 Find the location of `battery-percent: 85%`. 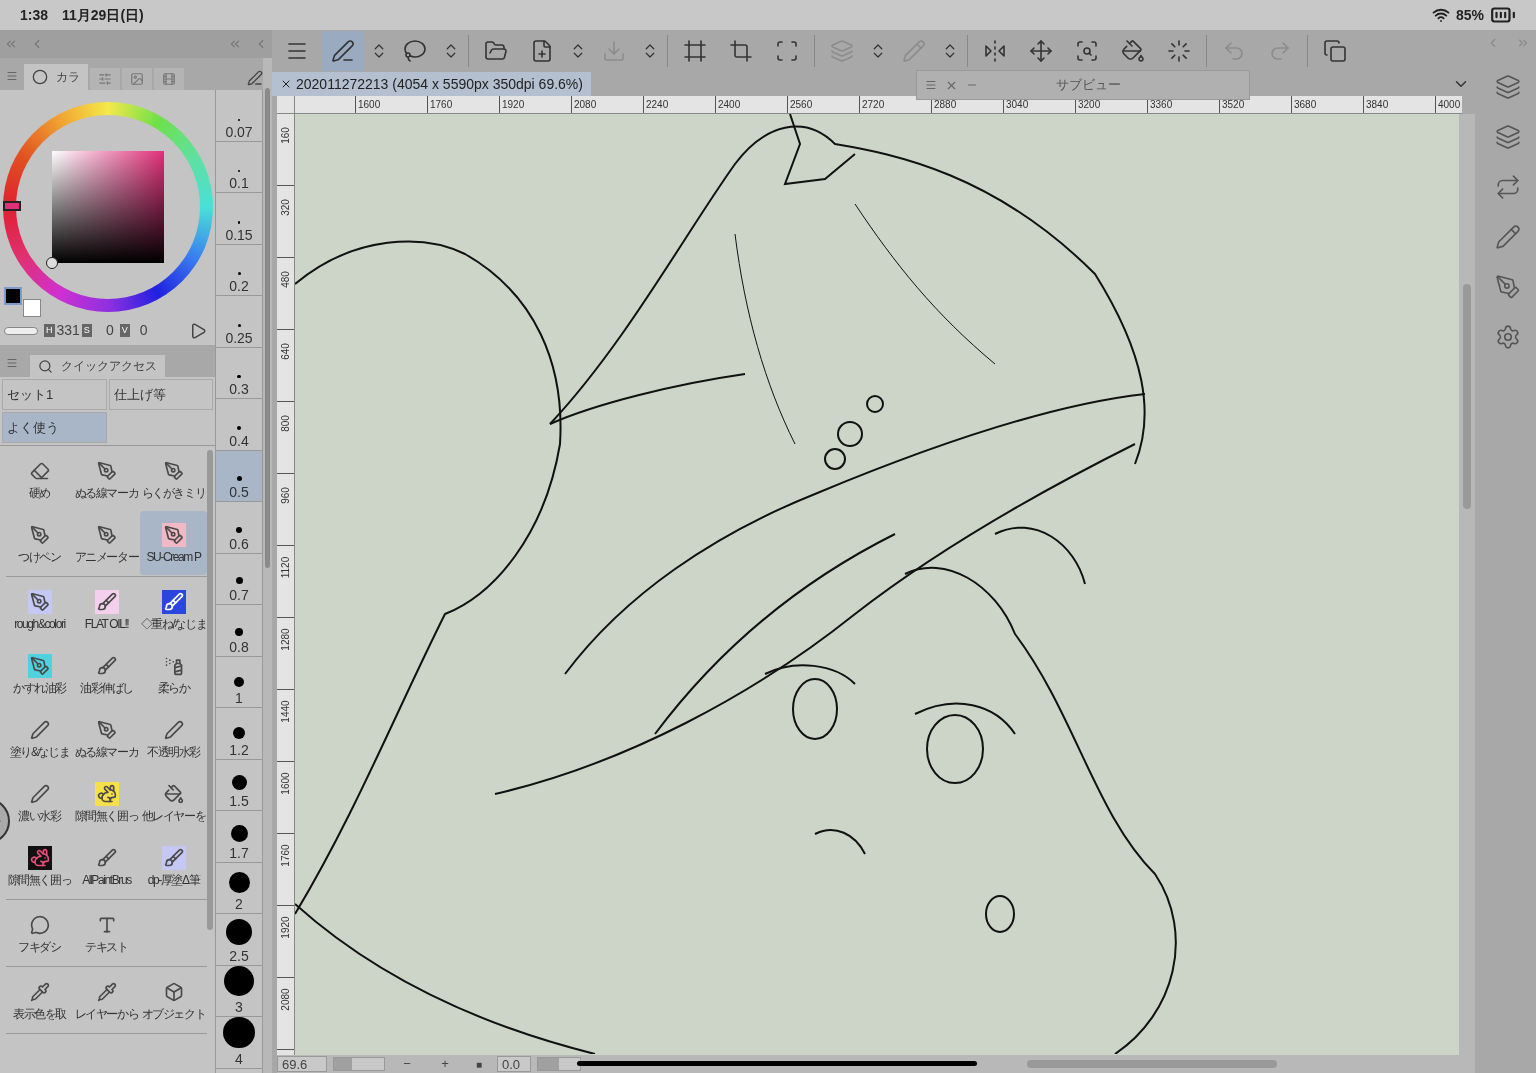

battery-percent: 85% is located at coordinates (1469, 15).